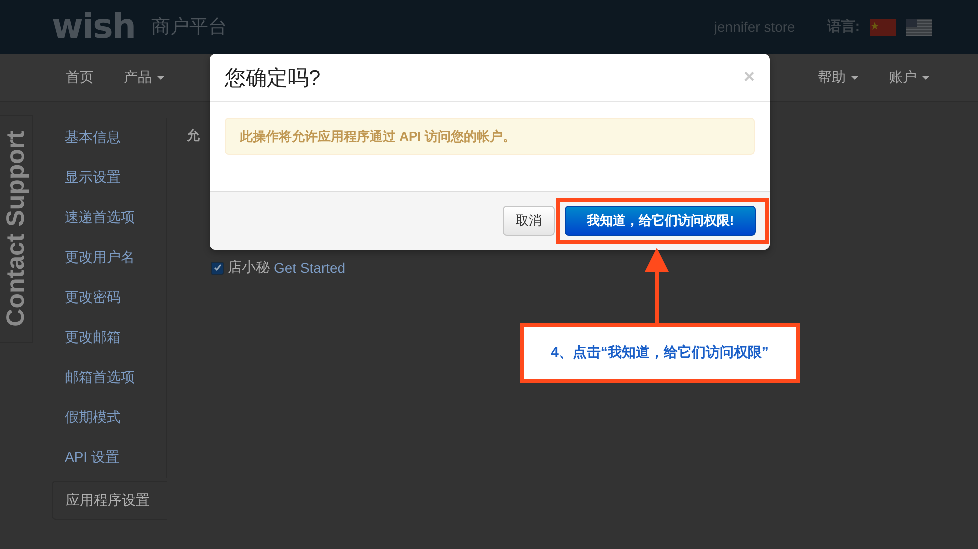 Image resolution: width=978 pixels, height=549 pixels. I want to click on sidebar-item: 更改用户名, so click(109, 258).